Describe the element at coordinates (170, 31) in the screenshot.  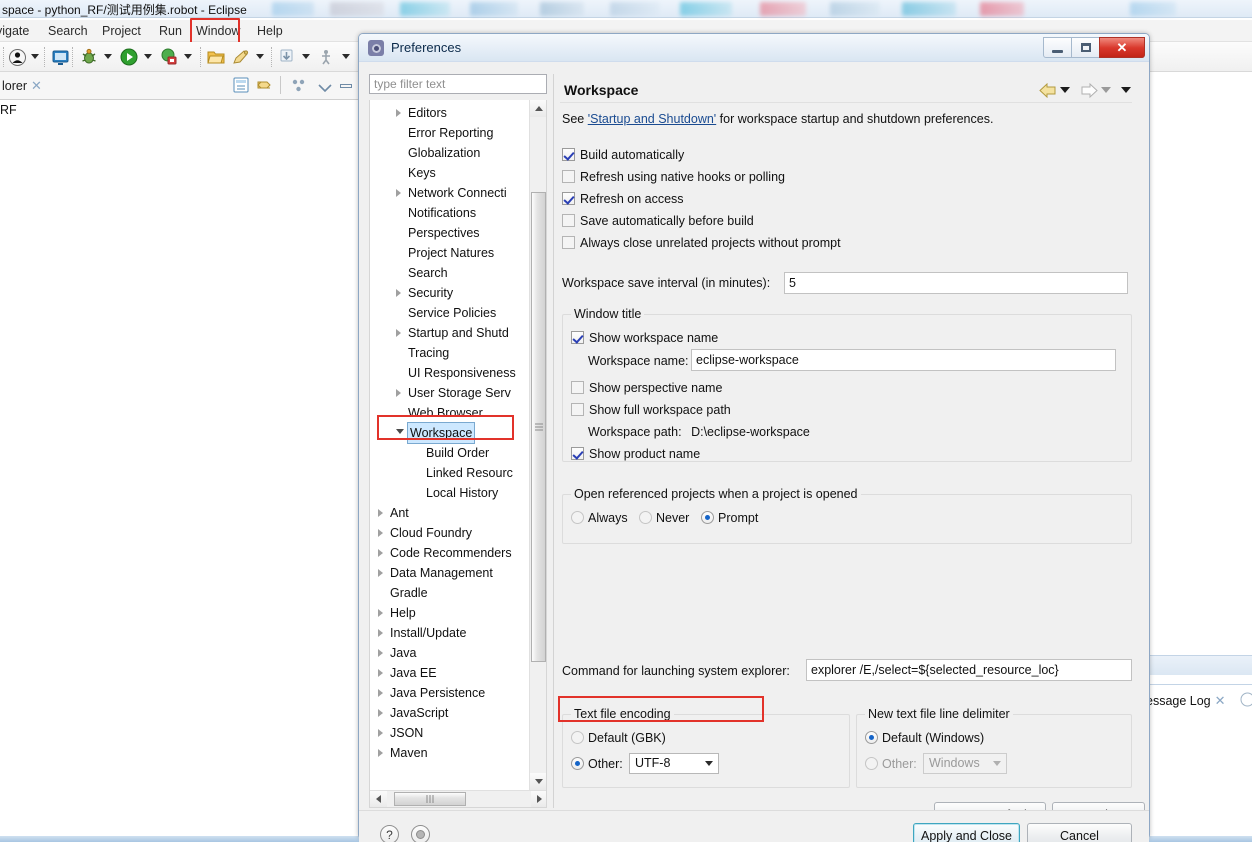
I see `menu-item-run: Run` at that location.